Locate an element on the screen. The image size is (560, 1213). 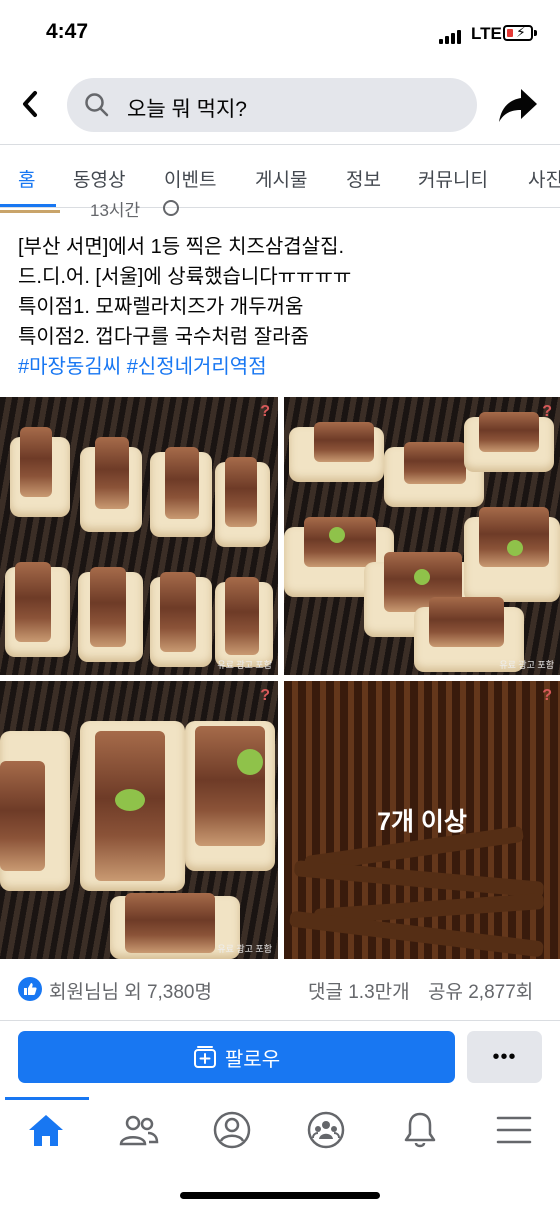
post-text-line: 특이점1. 모짜렐라치즈가 개두꺼움 is located at coordinates (161, 307).